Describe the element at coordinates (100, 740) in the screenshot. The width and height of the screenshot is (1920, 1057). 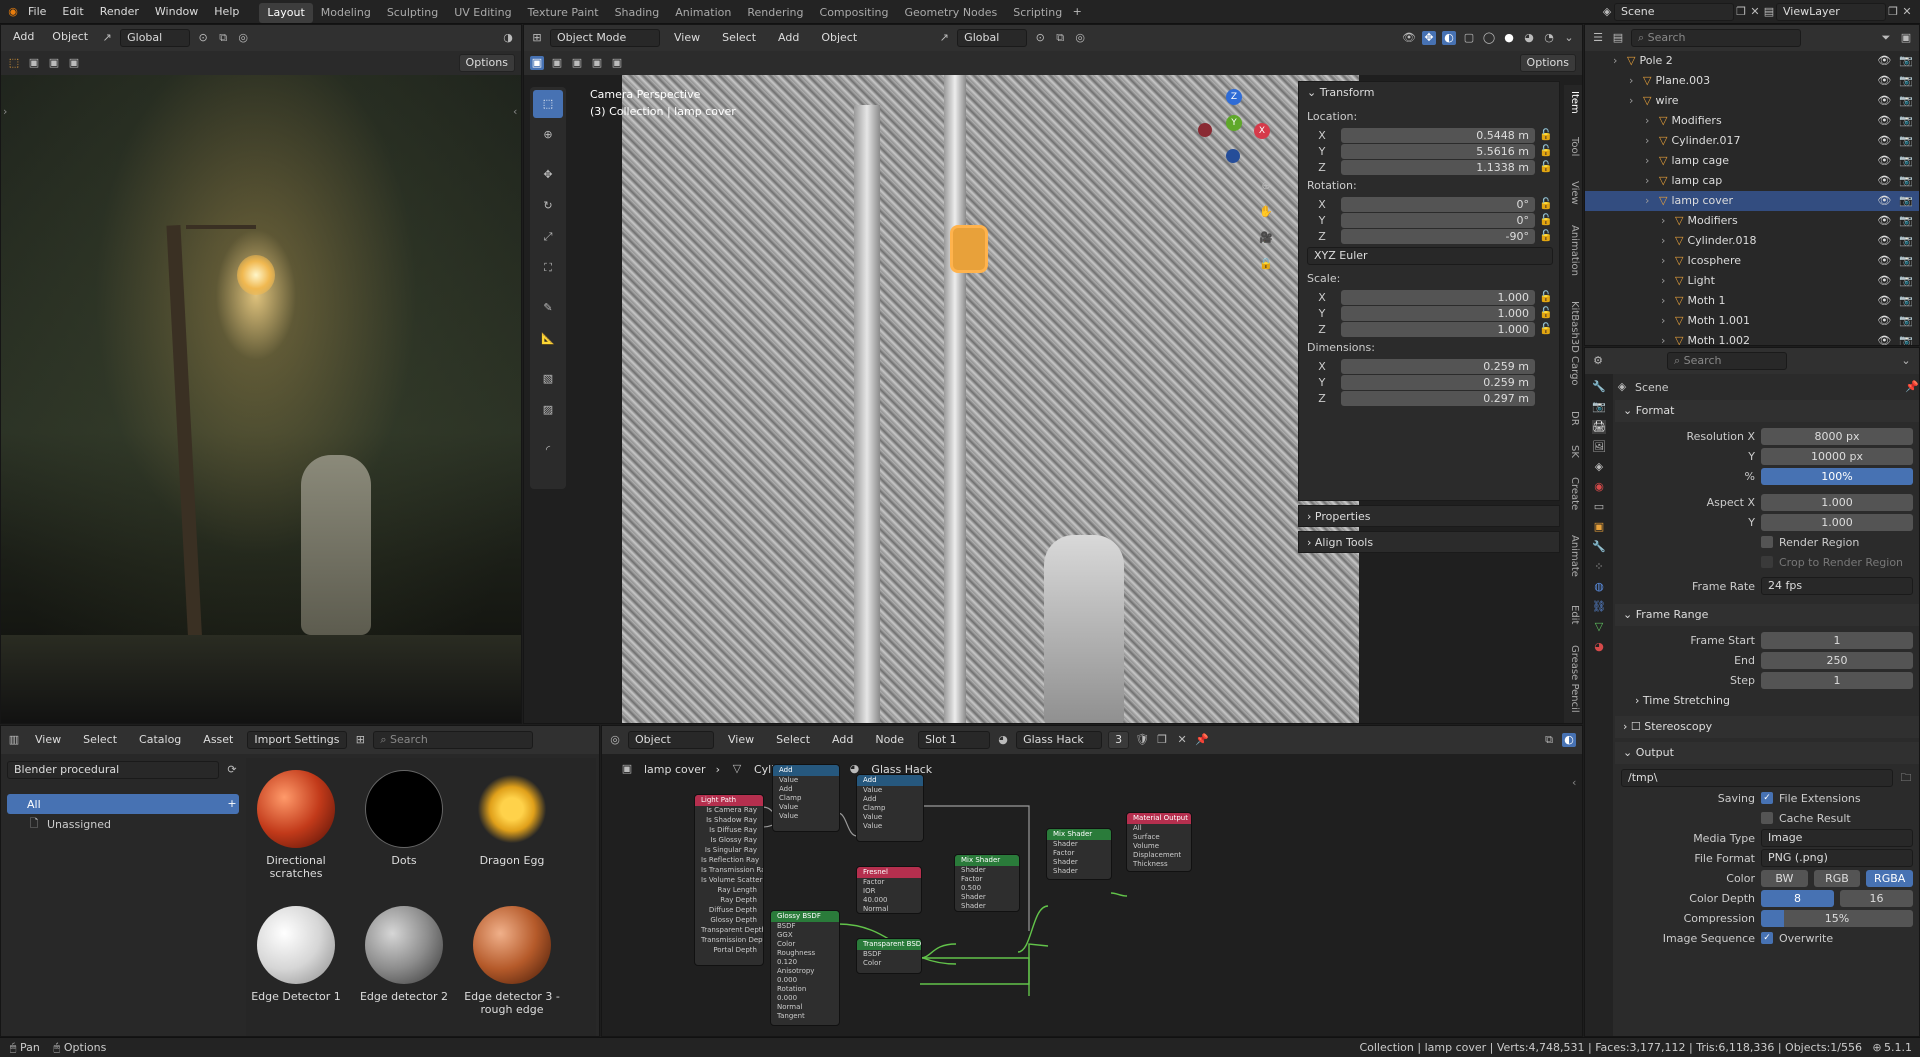
I see `asset-select-menu: Select` at that location.